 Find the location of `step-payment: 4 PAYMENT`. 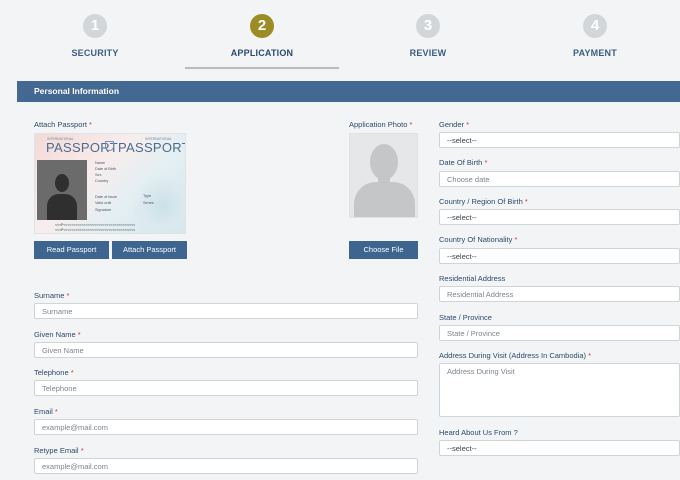

step-payment: 4 PAYMENT is located at coordinates (595, 36).